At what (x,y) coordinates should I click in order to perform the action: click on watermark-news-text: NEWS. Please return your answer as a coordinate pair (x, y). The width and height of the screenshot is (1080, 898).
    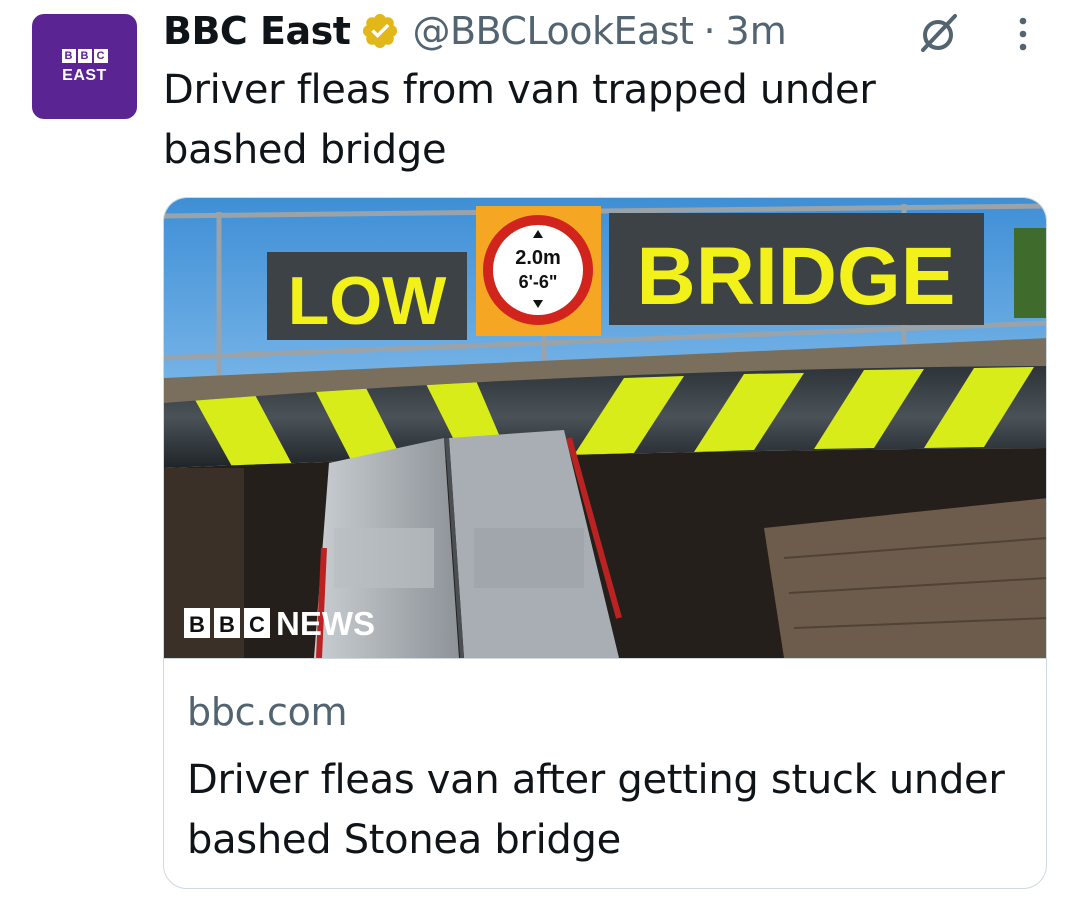
    Looking at the image, I should click on (325, 623).